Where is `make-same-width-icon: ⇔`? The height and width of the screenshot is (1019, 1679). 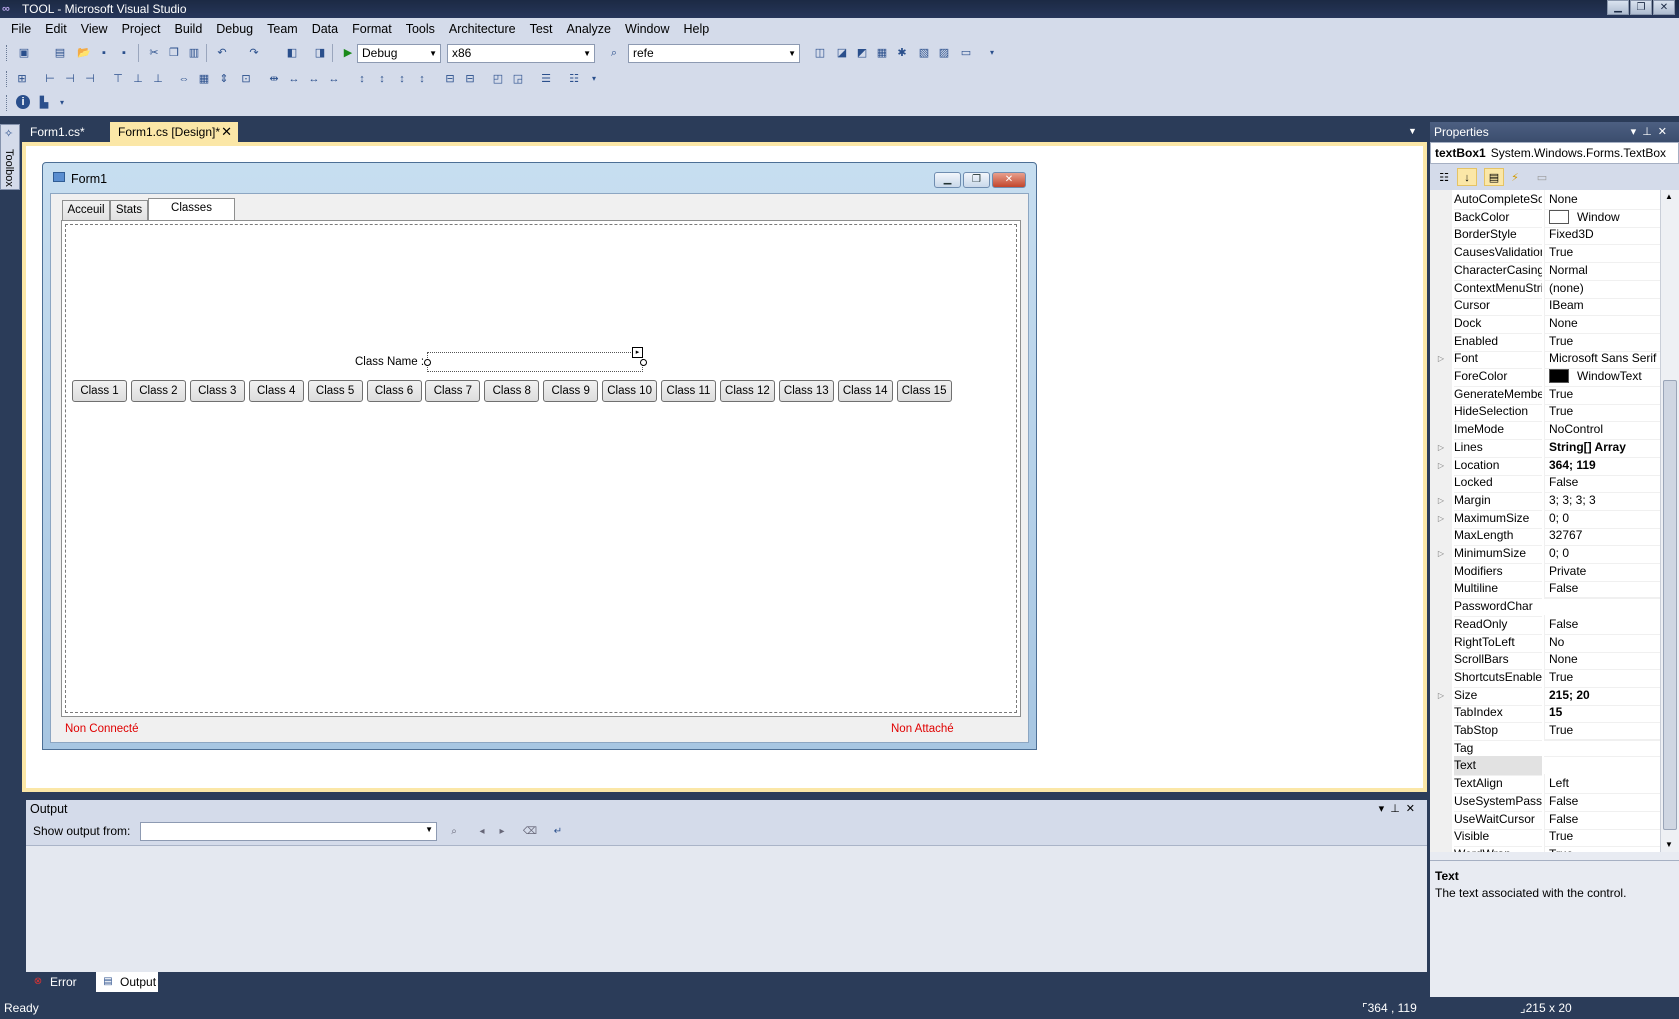 make-same-width-icon: ⇔ is located at coordinates (184, 79).